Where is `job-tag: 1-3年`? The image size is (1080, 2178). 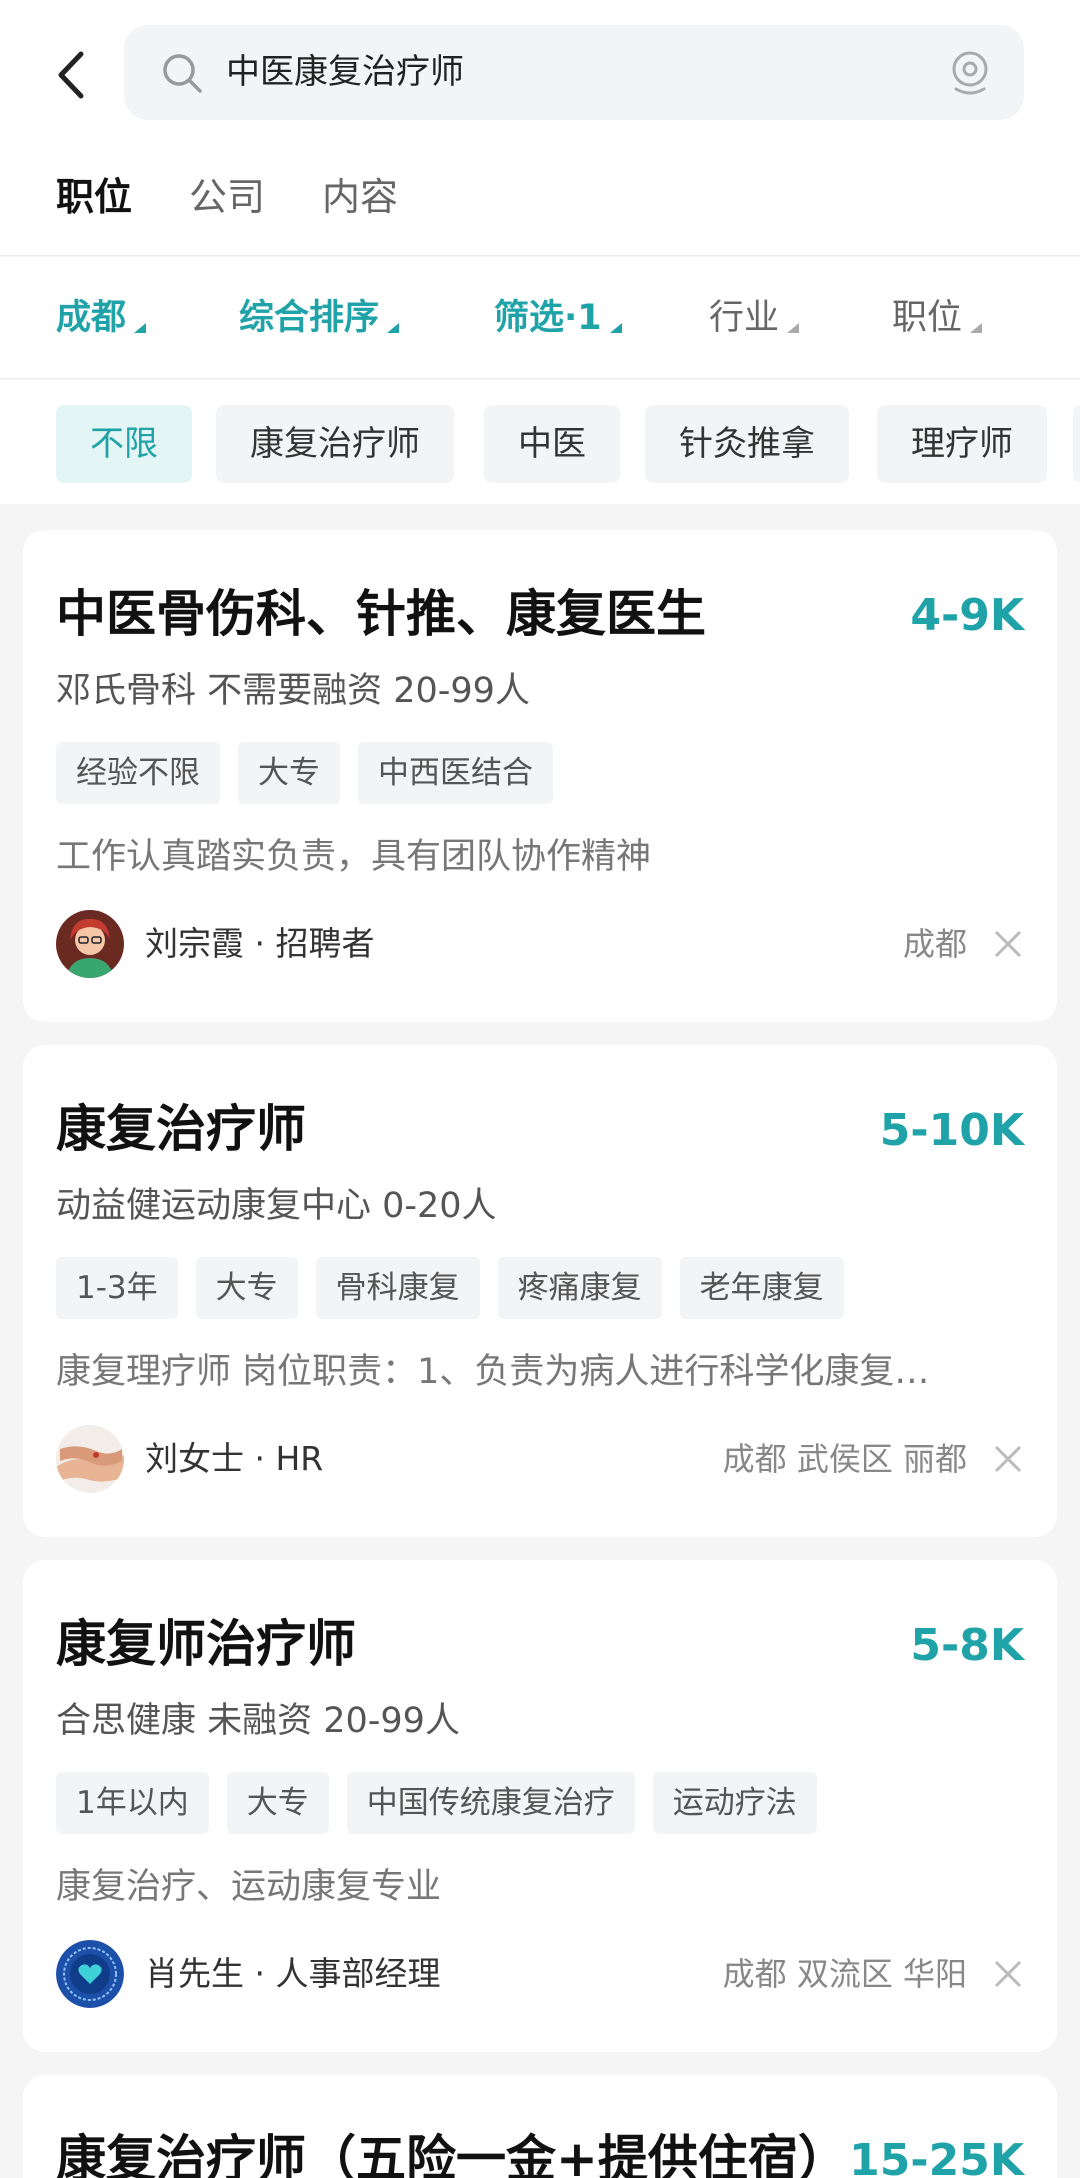 job-tag: 1-3年 is located at coordinates (117, 1288).